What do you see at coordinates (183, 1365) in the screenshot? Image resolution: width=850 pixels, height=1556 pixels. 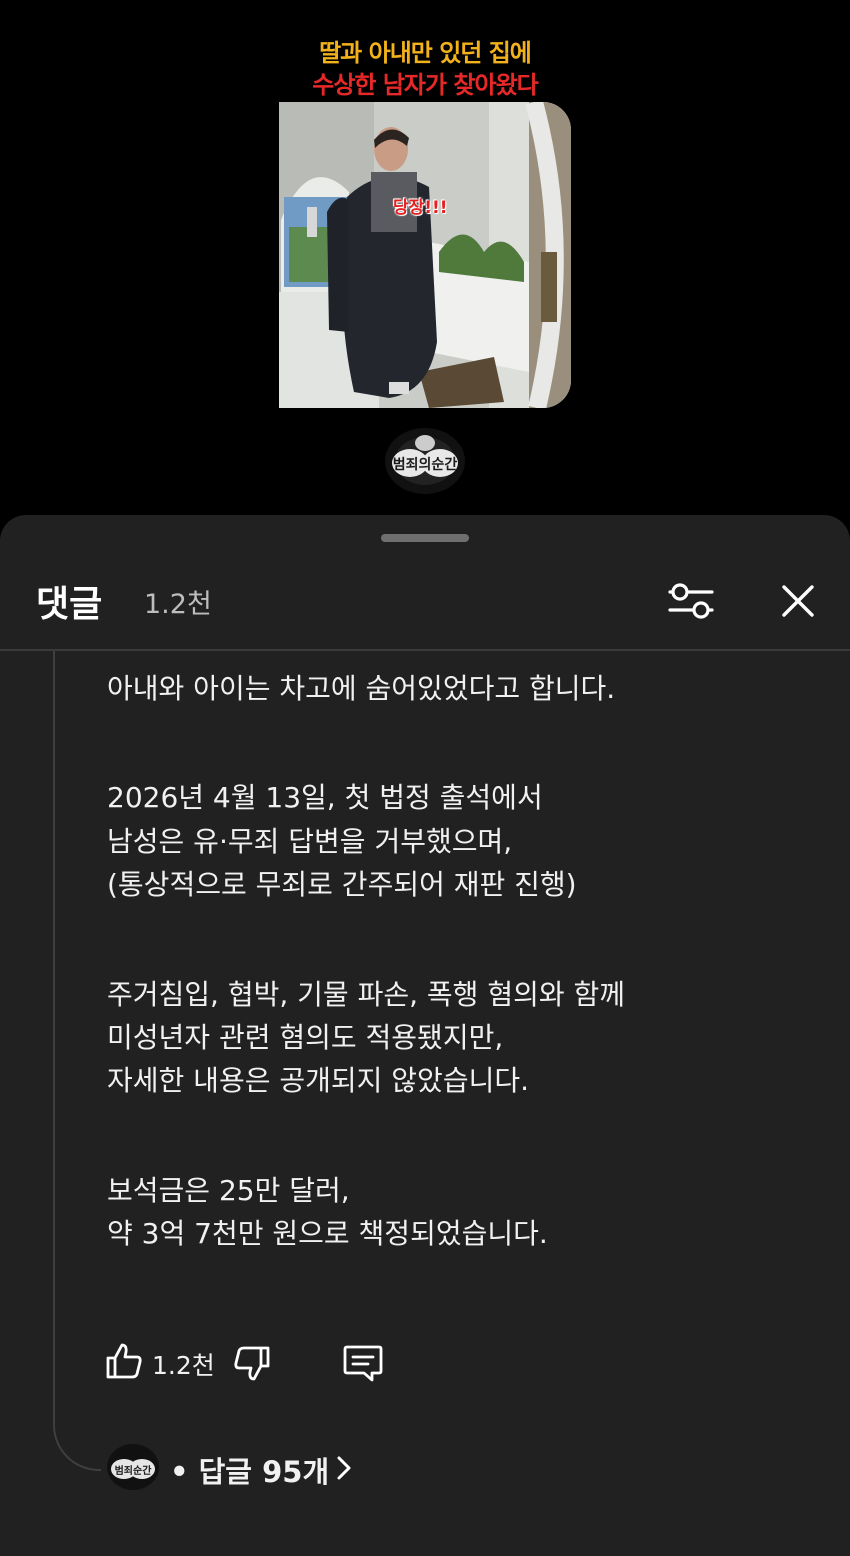 I see `like-count: 1.2천` at bounding box center [183, 1365].